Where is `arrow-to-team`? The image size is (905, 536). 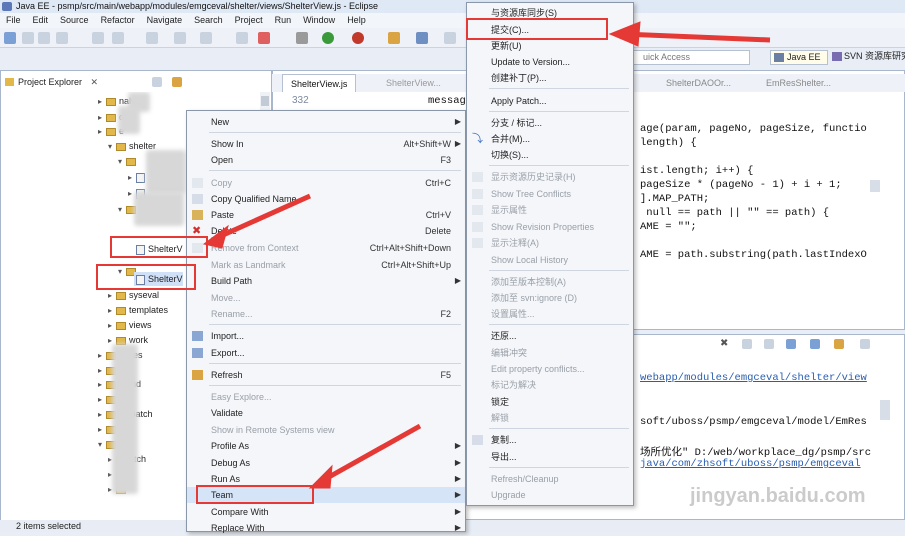 arrow-to-team is located at coordinates (370, 454).